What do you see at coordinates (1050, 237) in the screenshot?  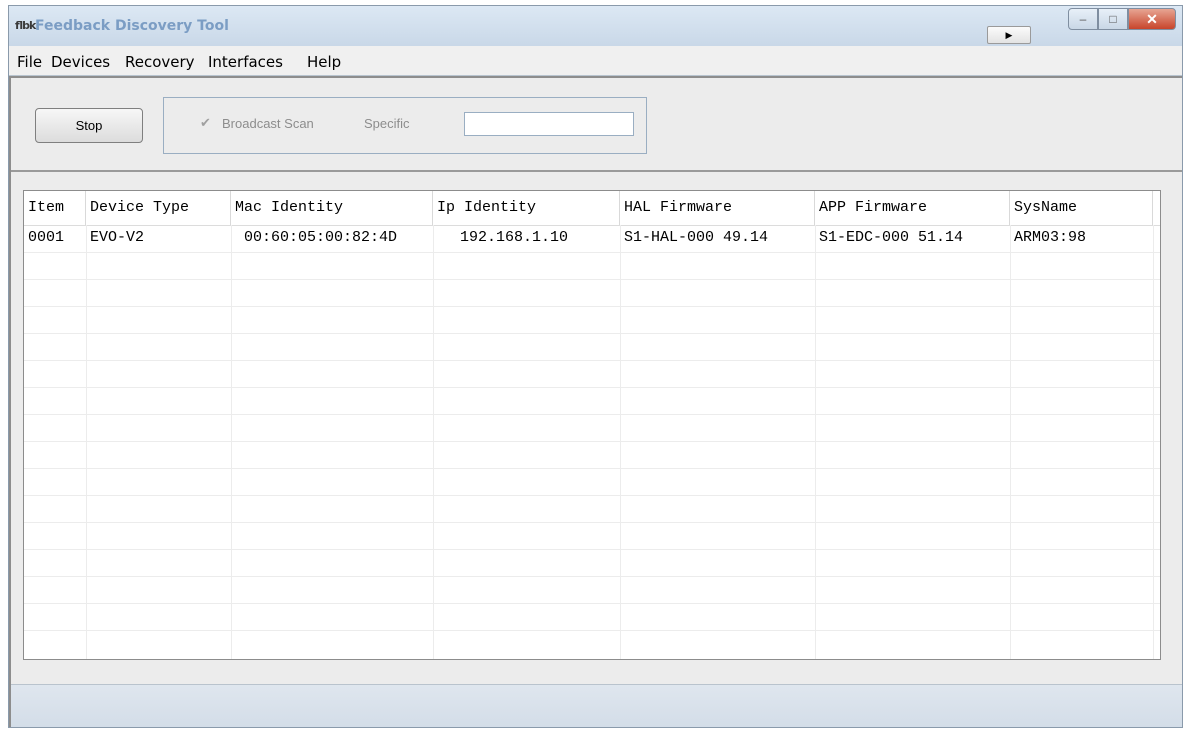 I see `cell-sysname: ARM03:98` at bounding box center [1050, 237].